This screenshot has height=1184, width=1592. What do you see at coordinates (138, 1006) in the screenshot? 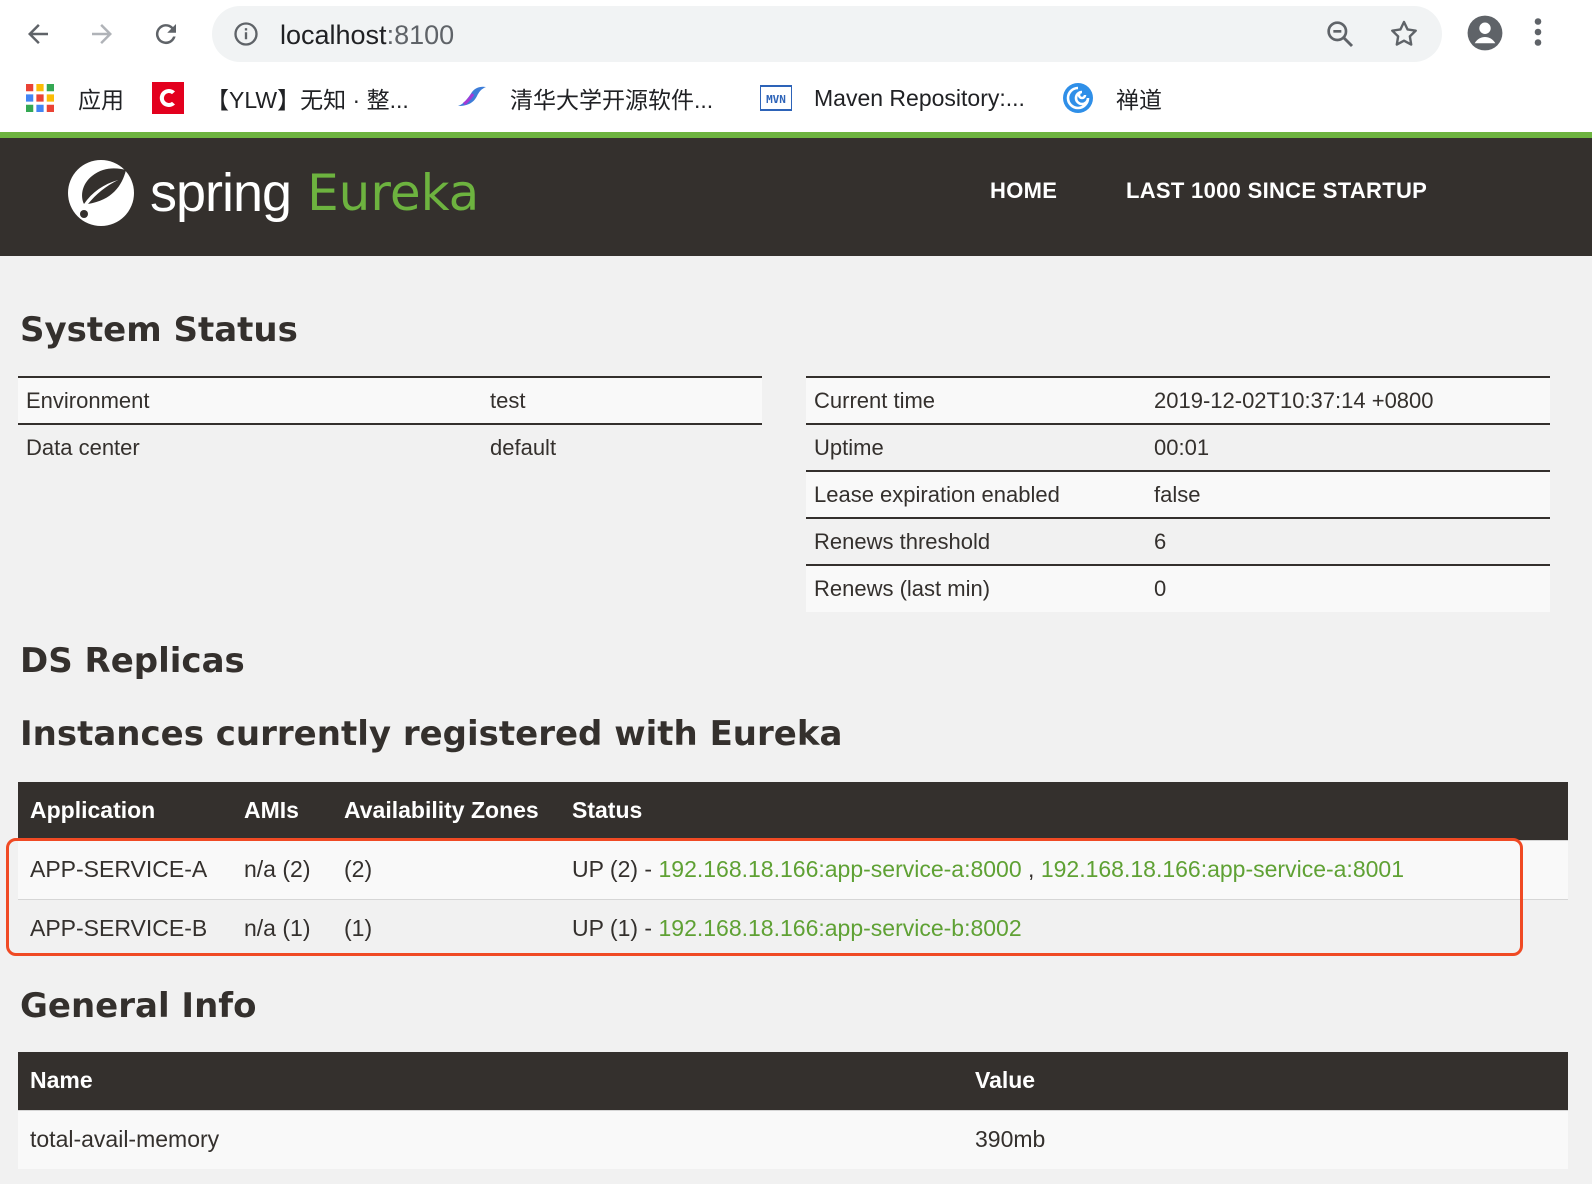
I see `general-info-title: General Info` at bounding box center [138, 1006].